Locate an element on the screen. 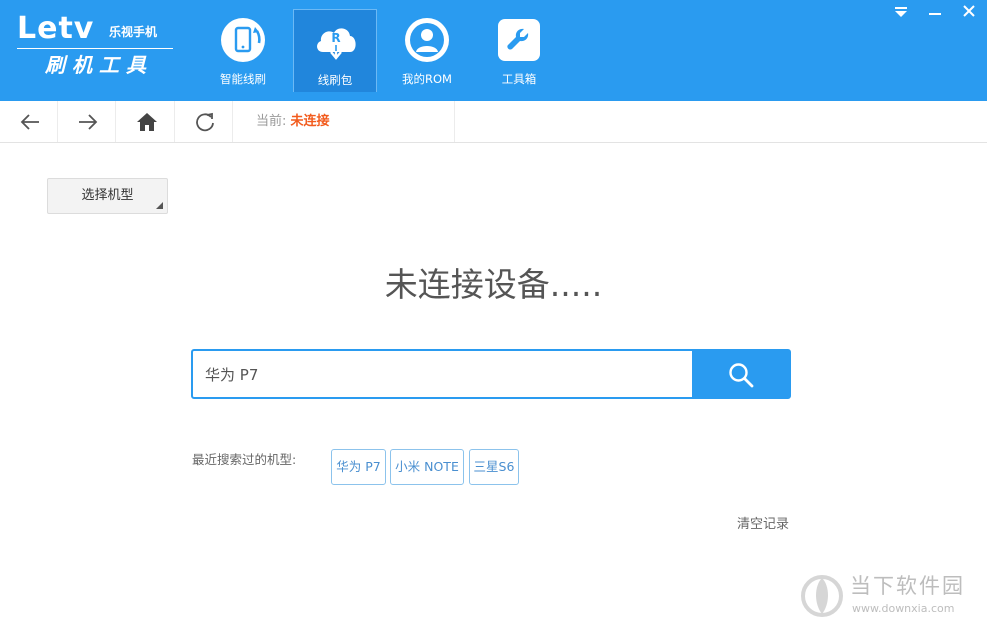 This screenshot has height=639, width=987. app-logo: Letv 乐视手机 刷机工具 is located at coordinates (97, 47).